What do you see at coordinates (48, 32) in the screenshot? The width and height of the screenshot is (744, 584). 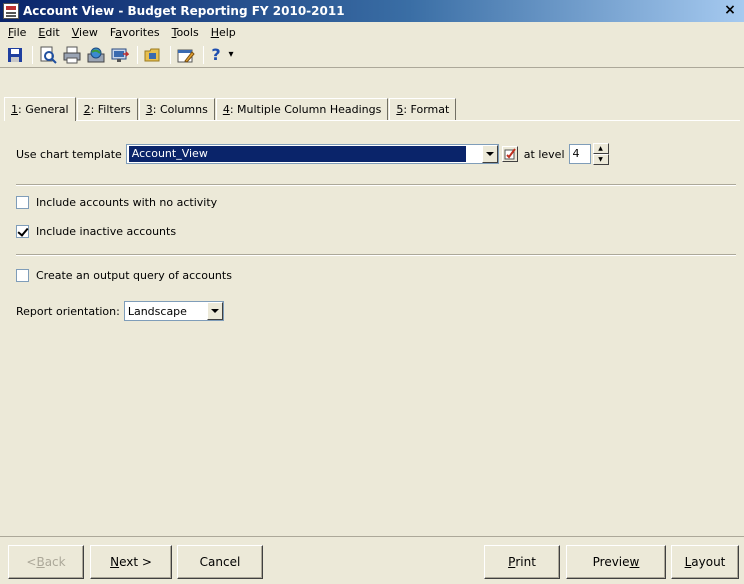 I see `menu-edit: Edit` at bounding box center [48, 32].